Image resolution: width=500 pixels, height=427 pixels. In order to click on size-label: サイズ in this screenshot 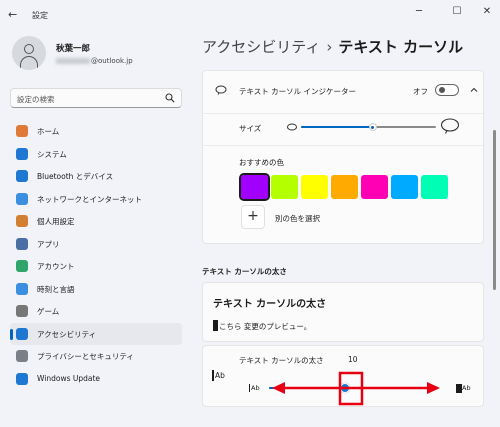, I will do `click(250, 128)`.